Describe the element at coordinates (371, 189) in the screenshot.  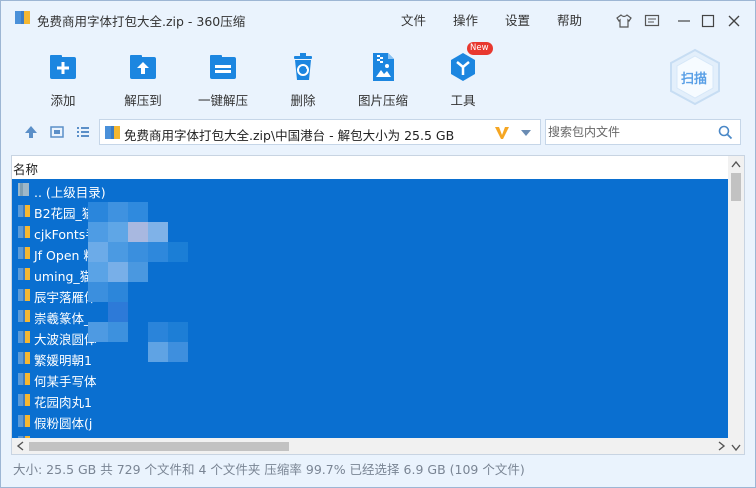
I see `parent-directory-row: .. (上级目录)` at that location.